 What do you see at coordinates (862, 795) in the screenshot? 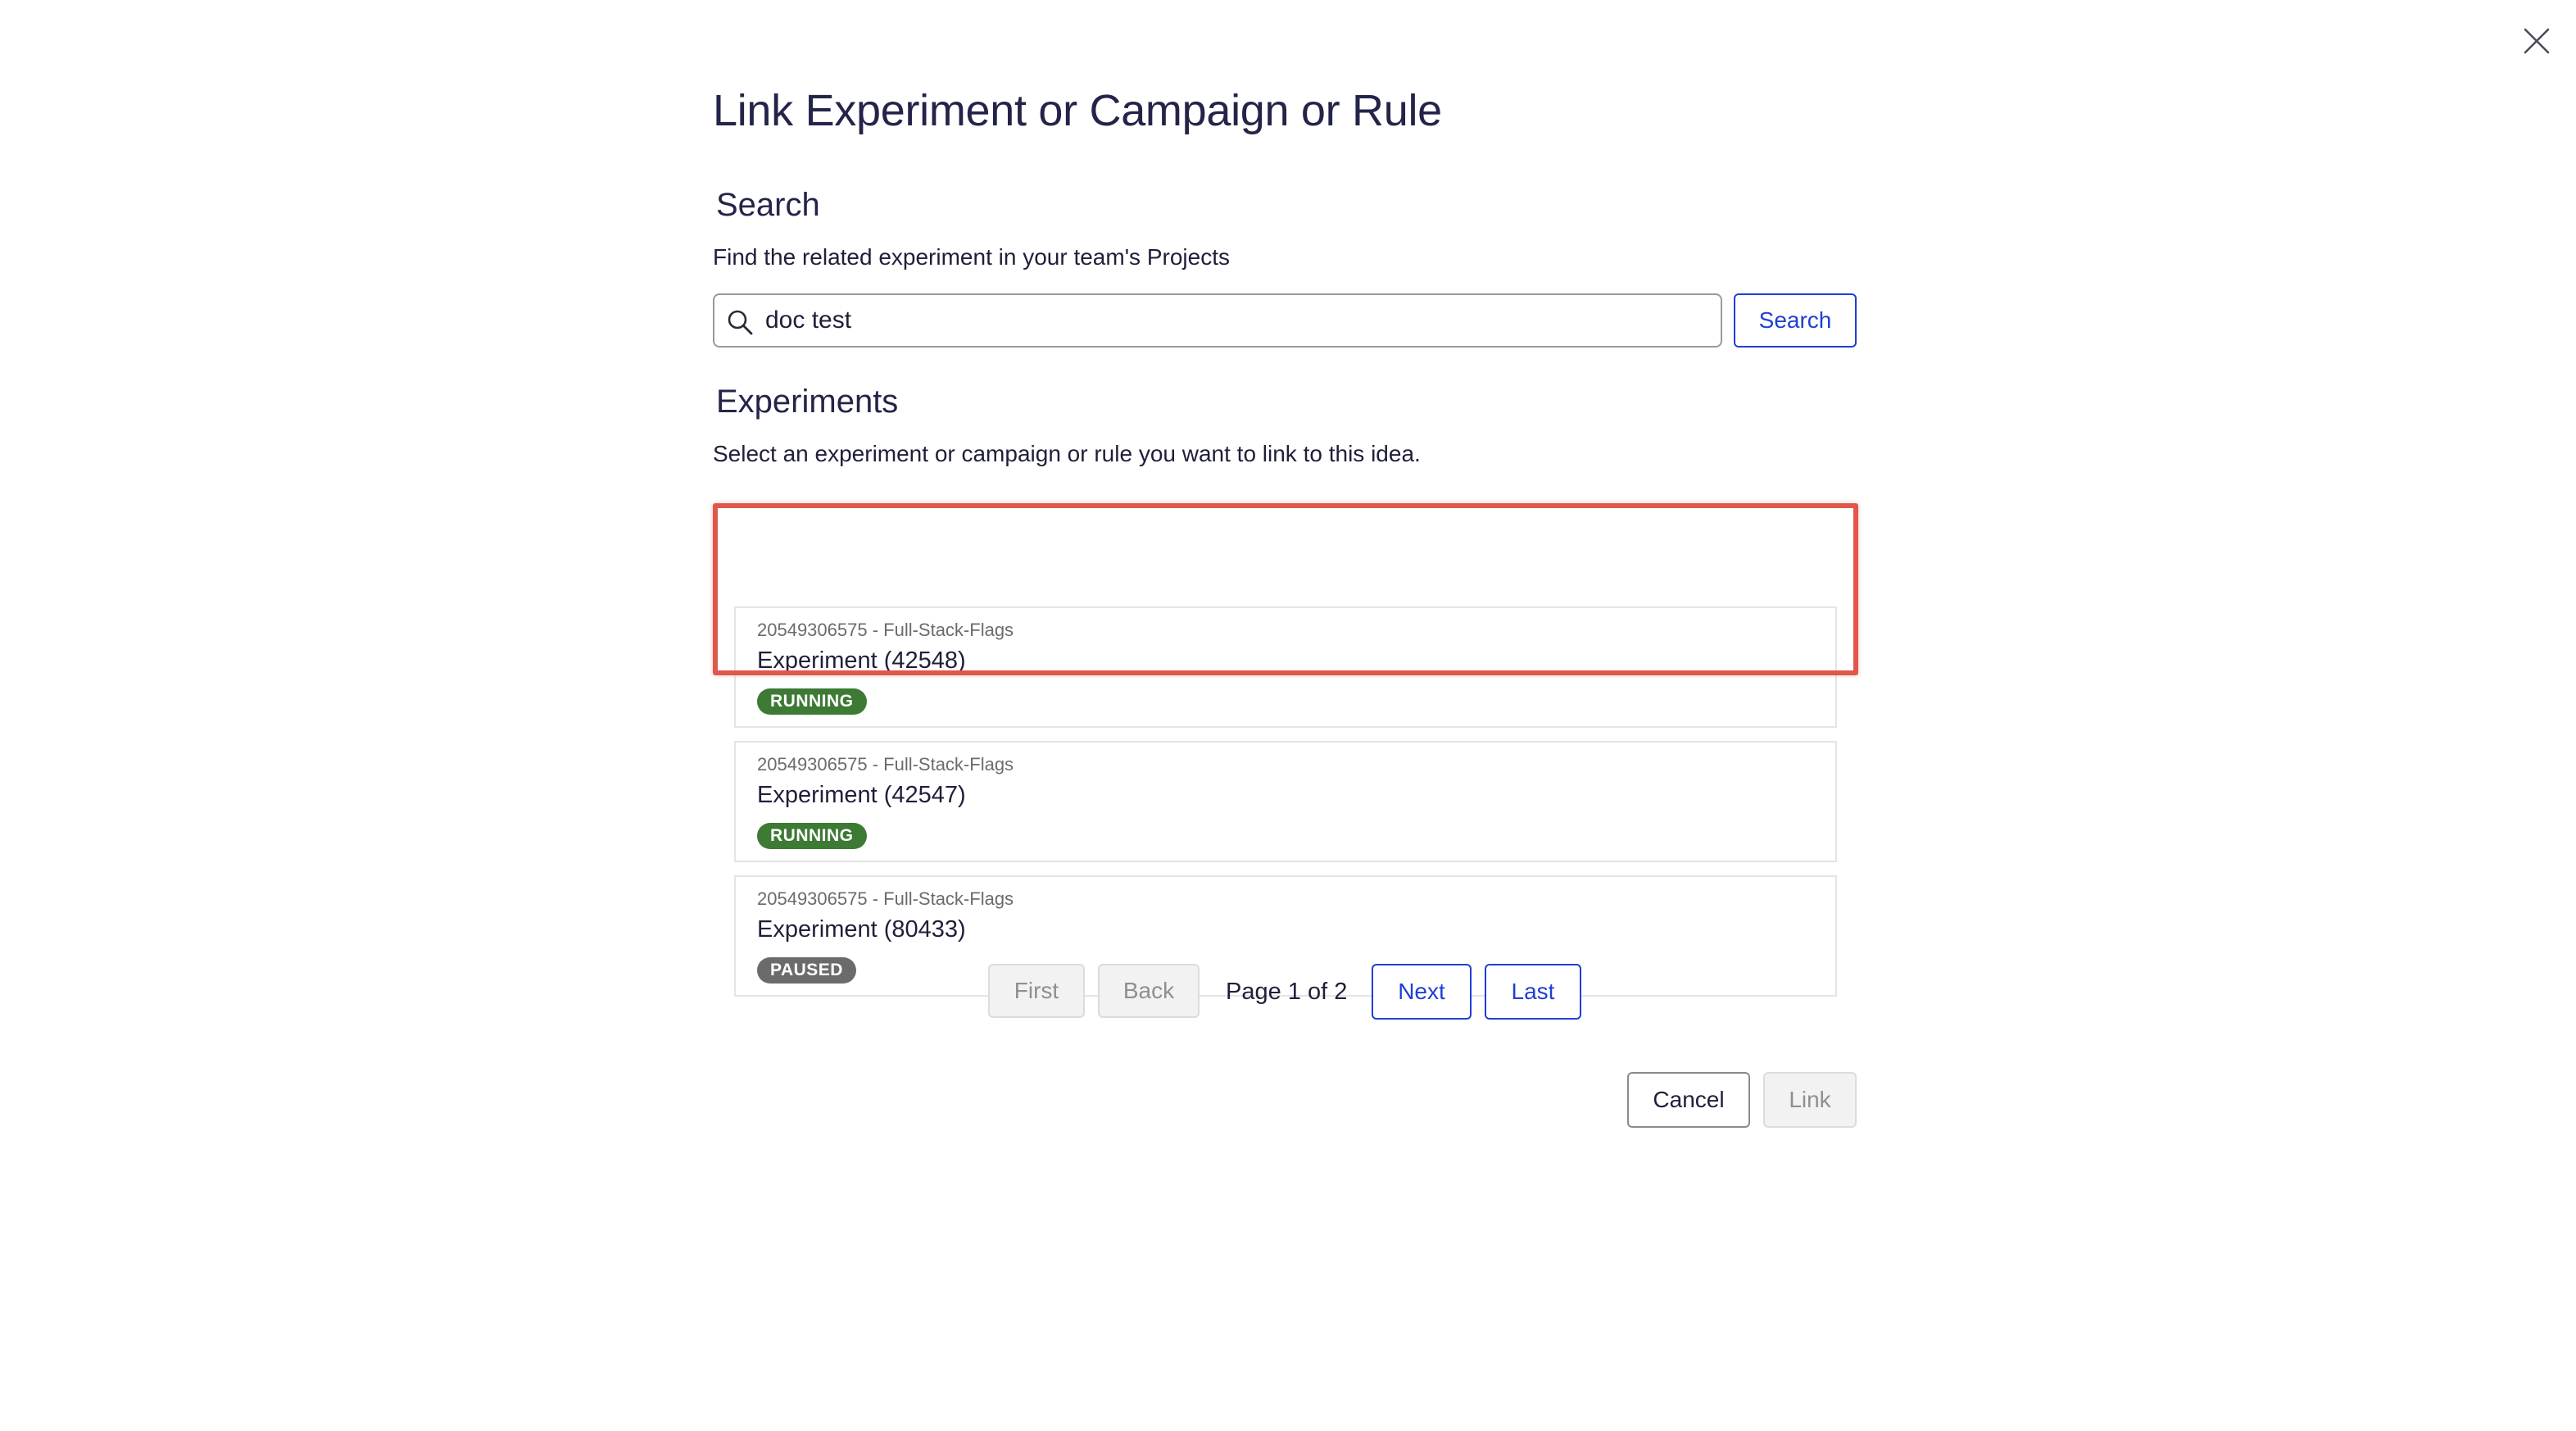
I see `experiment-name: Experiment (42547)` at bounding box center [862, 795].